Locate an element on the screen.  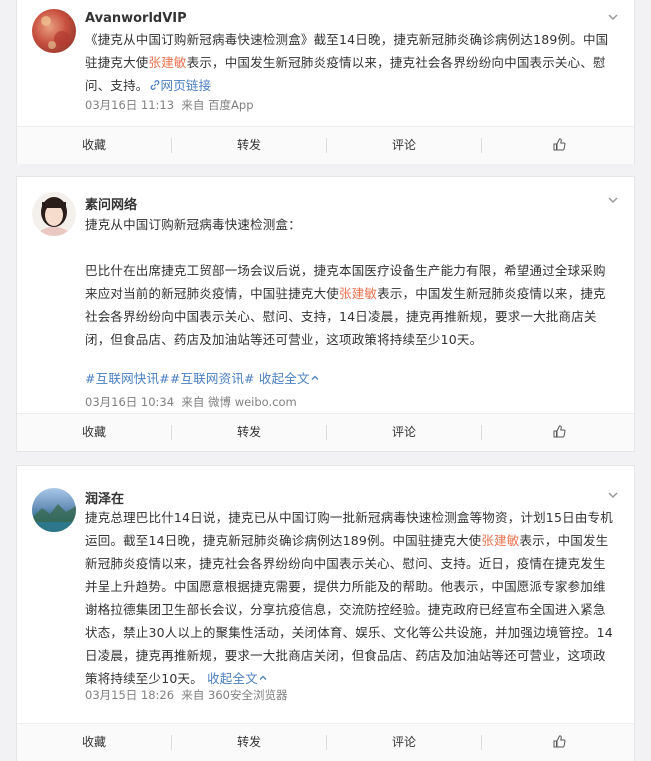
author-name: AvanworldVIP is located at coordinates (136, 18).